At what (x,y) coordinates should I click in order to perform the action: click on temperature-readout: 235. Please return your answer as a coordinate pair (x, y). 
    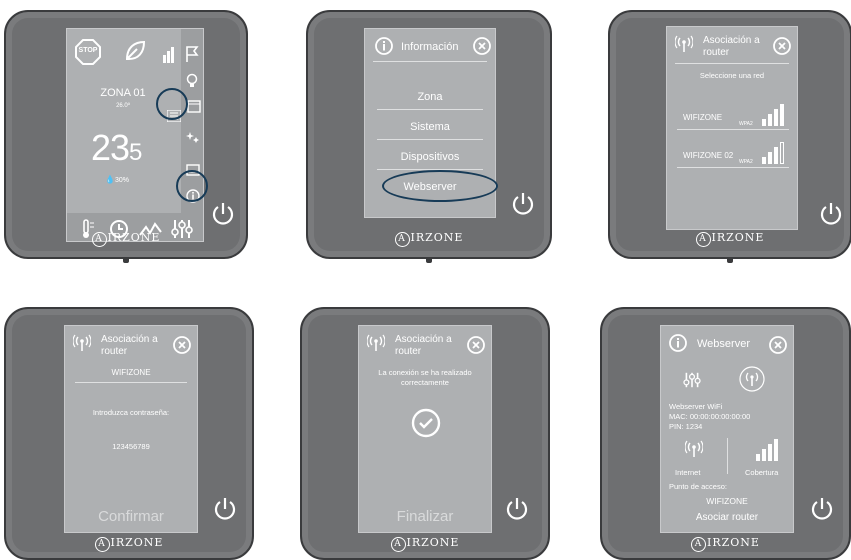
    Looking at the image, I should click on (116, 148).